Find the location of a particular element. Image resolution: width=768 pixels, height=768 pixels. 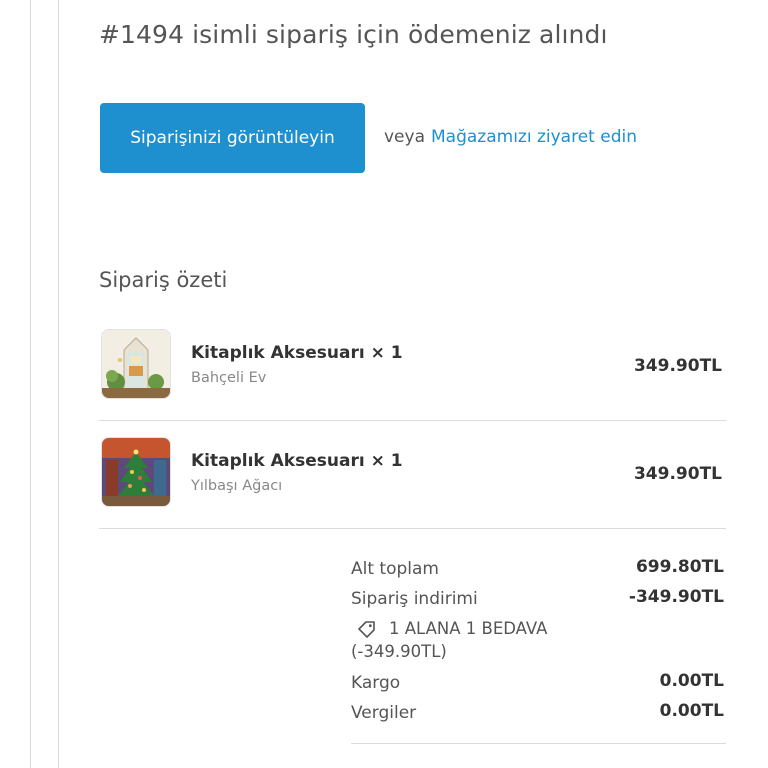

totals-divider is located at coordinates (538, 743).